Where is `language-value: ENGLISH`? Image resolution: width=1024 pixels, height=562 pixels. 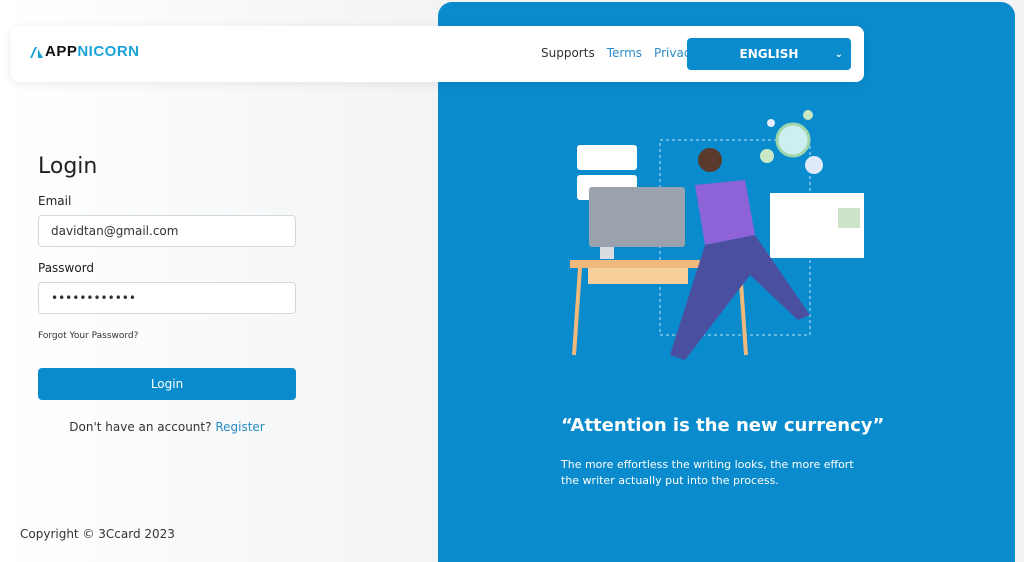
language-value: ENGLISH is located at coordinates (769, 54).